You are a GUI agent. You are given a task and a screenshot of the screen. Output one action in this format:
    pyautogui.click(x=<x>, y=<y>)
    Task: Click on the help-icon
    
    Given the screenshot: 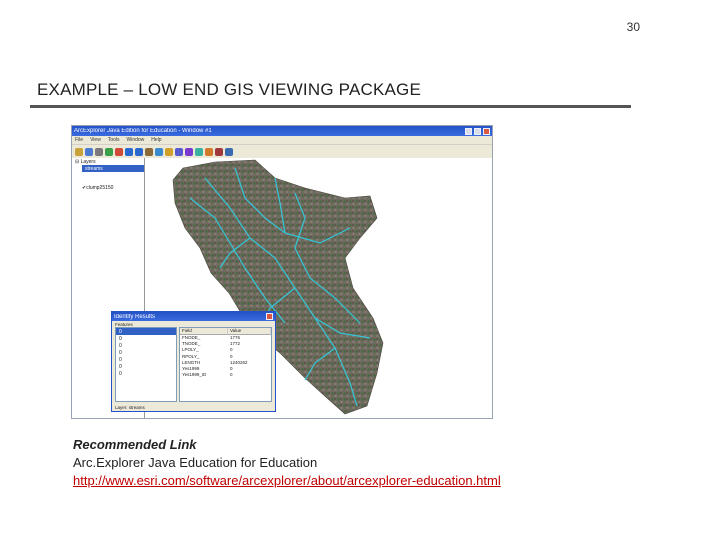 What is the action you would take?
    pyautogui.click(x=229, y=151)
    